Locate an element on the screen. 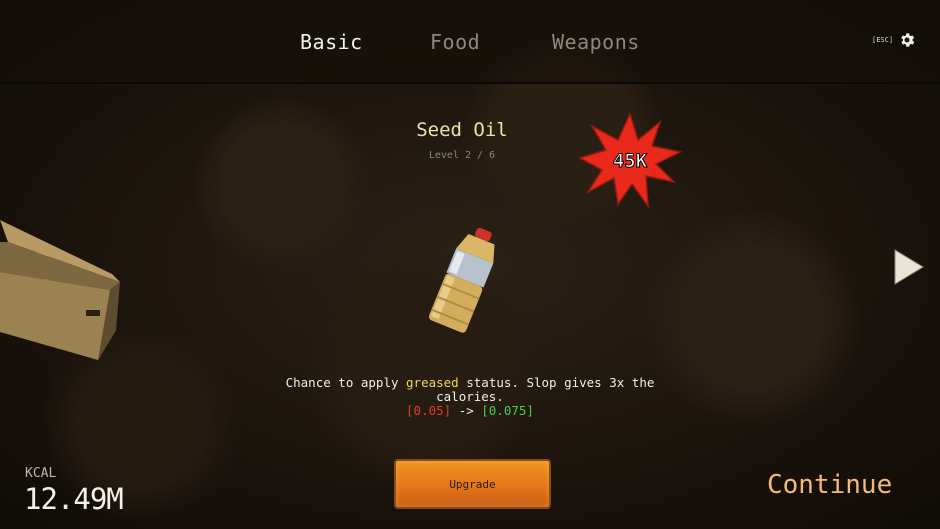 This screenshot has height=529, width=940. seed-oil-bottle-model is located at coordinates (461, 280).